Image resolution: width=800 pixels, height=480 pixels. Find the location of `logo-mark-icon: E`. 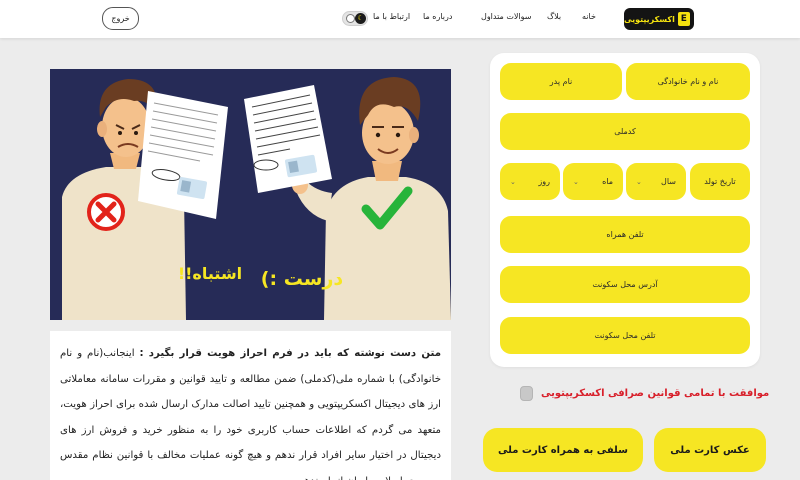

logo-mark-icon: E is located at coordinates (683, 19).